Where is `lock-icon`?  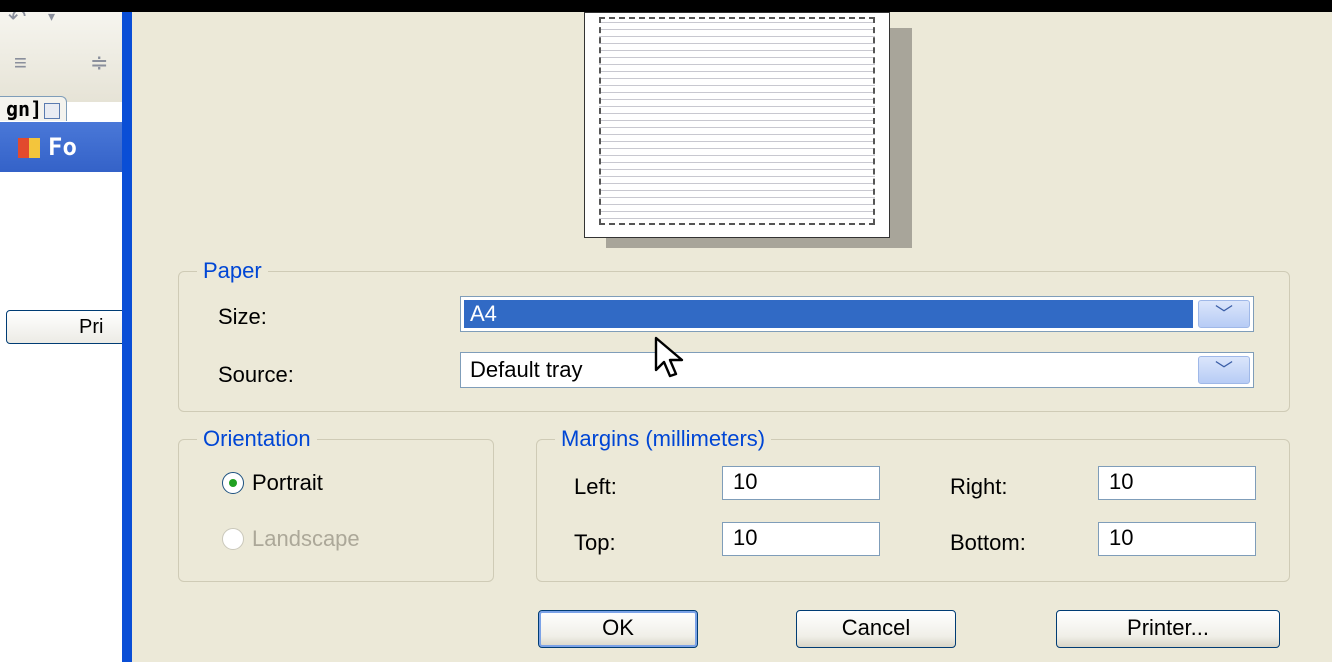
lock-icon is located at coordinates (52, 110).